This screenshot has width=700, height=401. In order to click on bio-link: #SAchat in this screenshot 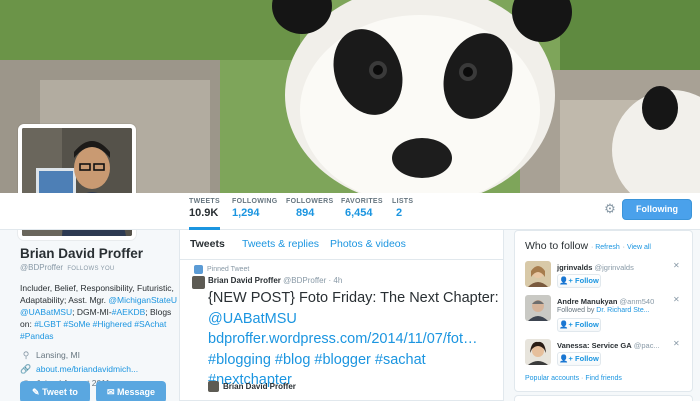, I will do `click(150, 324)`.